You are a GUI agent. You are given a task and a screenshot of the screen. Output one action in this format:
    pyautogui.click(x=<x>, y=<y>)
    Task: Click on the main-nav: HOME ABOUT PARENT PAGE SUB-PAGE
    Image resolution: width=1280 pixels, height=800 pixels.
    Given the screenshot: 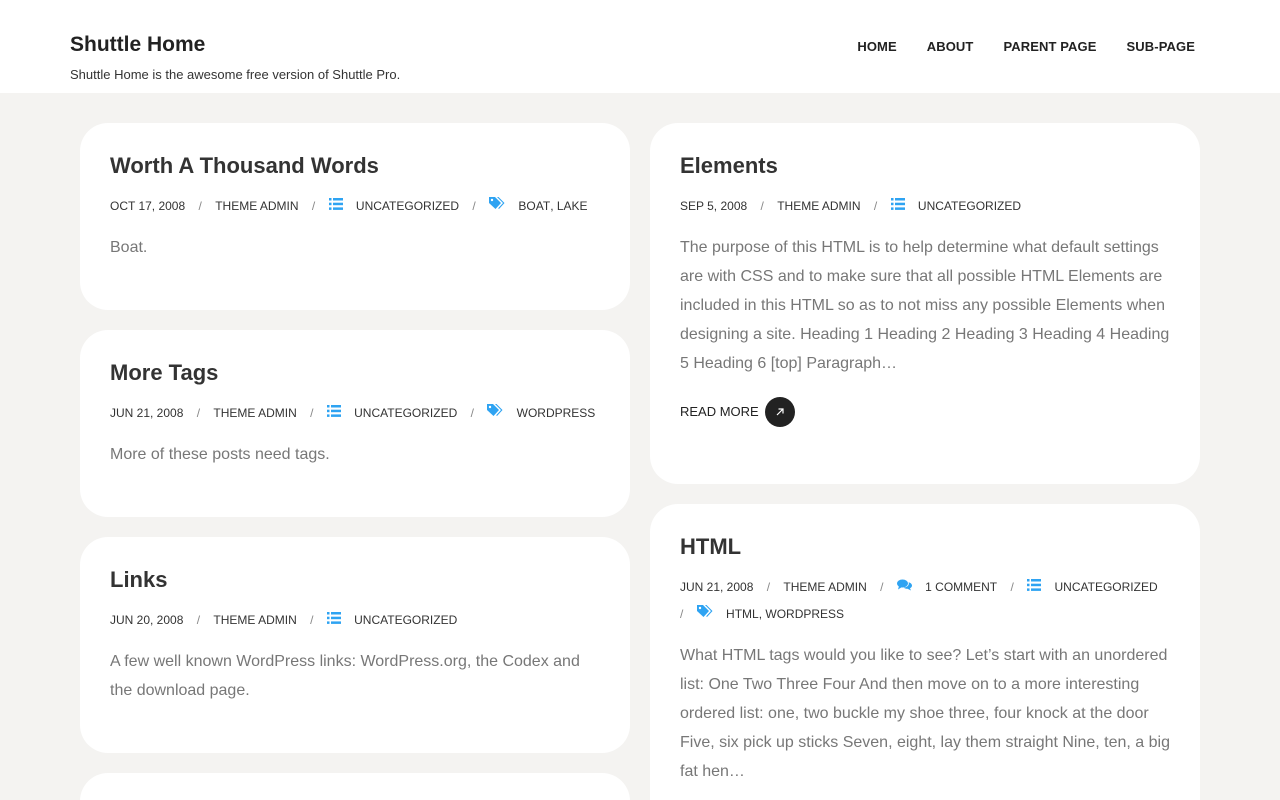 What is the action you would take?
    pyautogui.click(x=1026, y=46)
    